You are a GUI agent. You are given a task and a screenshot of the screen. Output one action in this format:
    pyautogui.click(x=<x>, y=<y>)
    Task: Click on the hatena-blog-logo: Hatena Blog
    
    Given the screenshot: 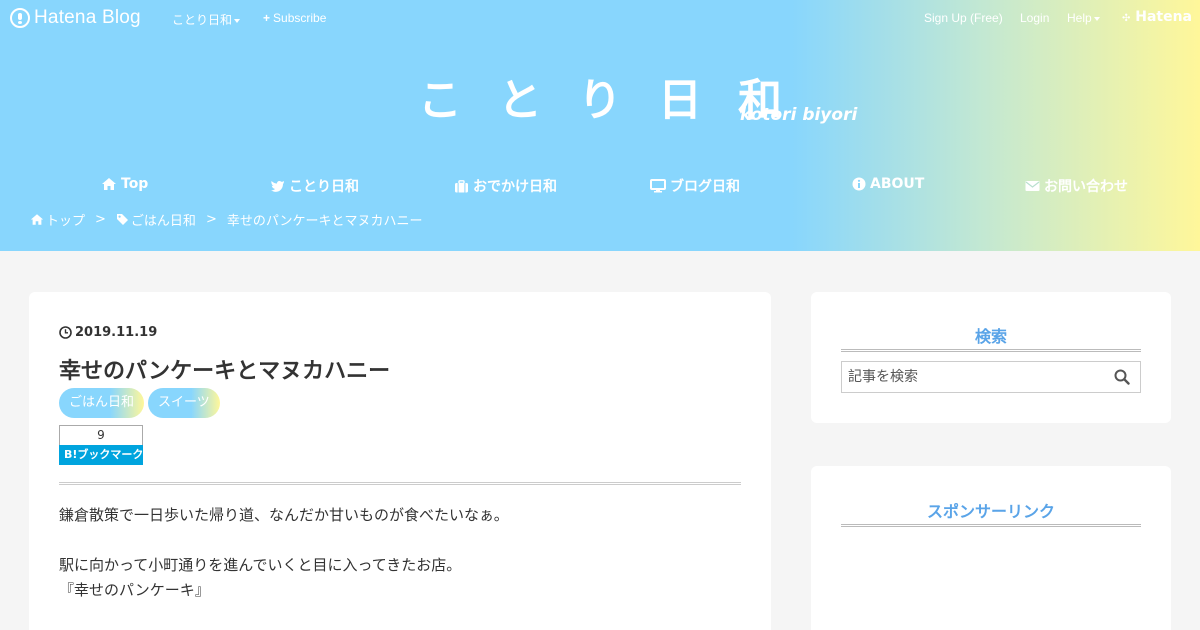 What is the action you would take?
    pyautogui.click(x=75, y=18)
    